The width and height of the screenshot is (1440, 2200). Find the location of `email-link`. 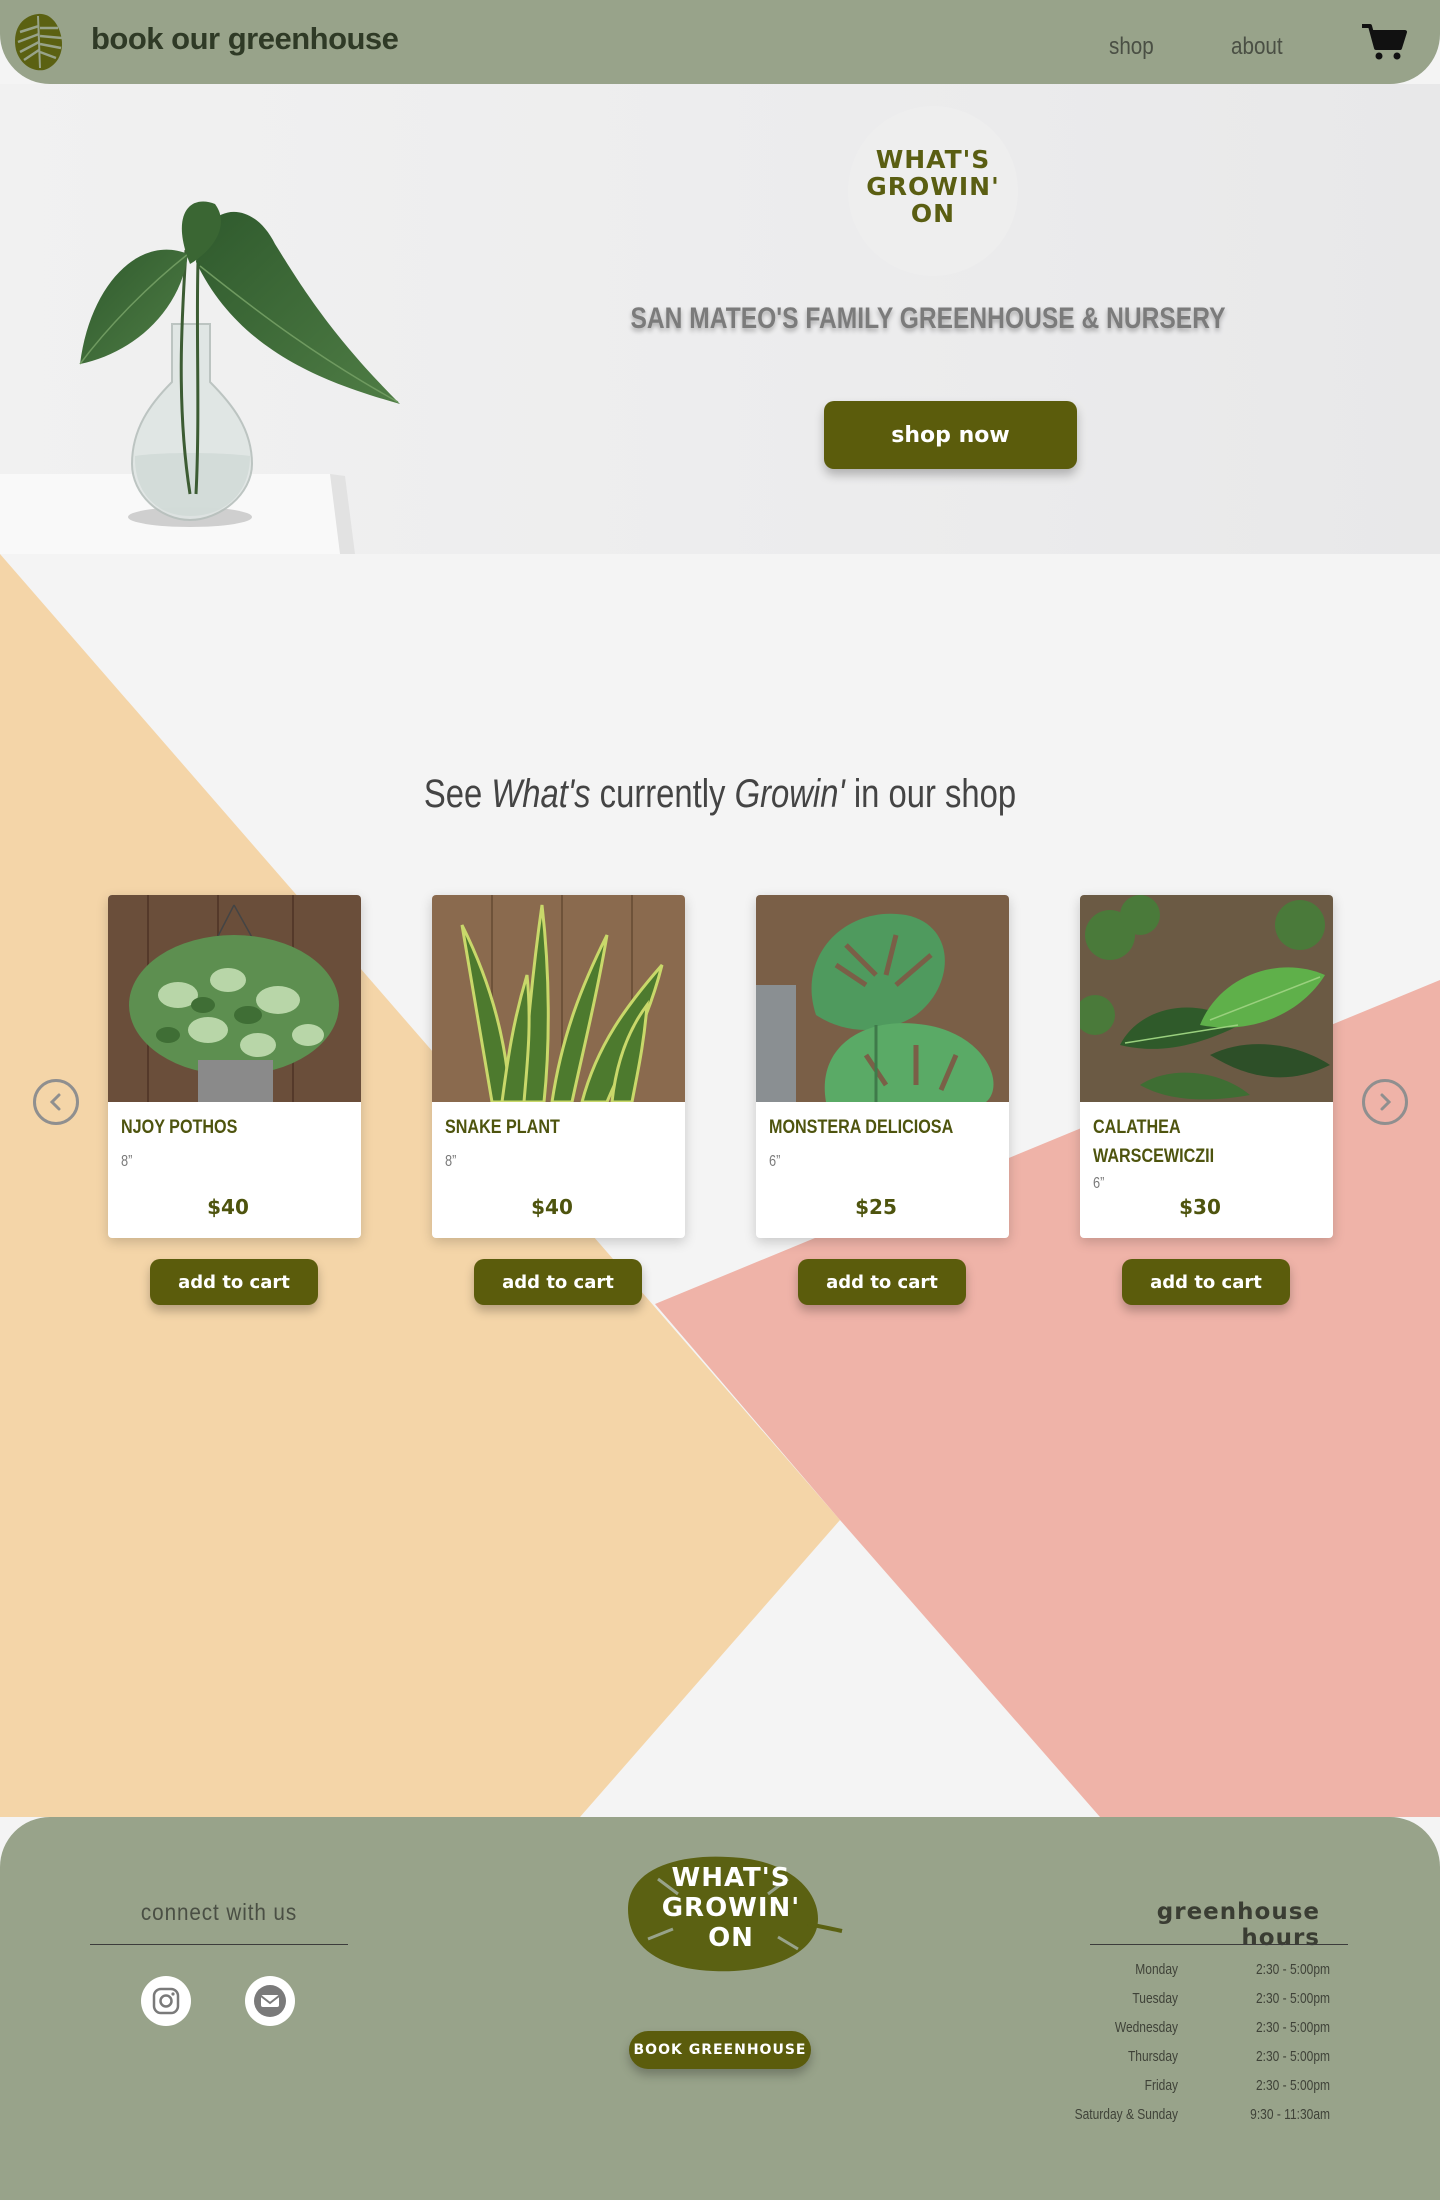

email-link is located at coordinates (270, 2001).